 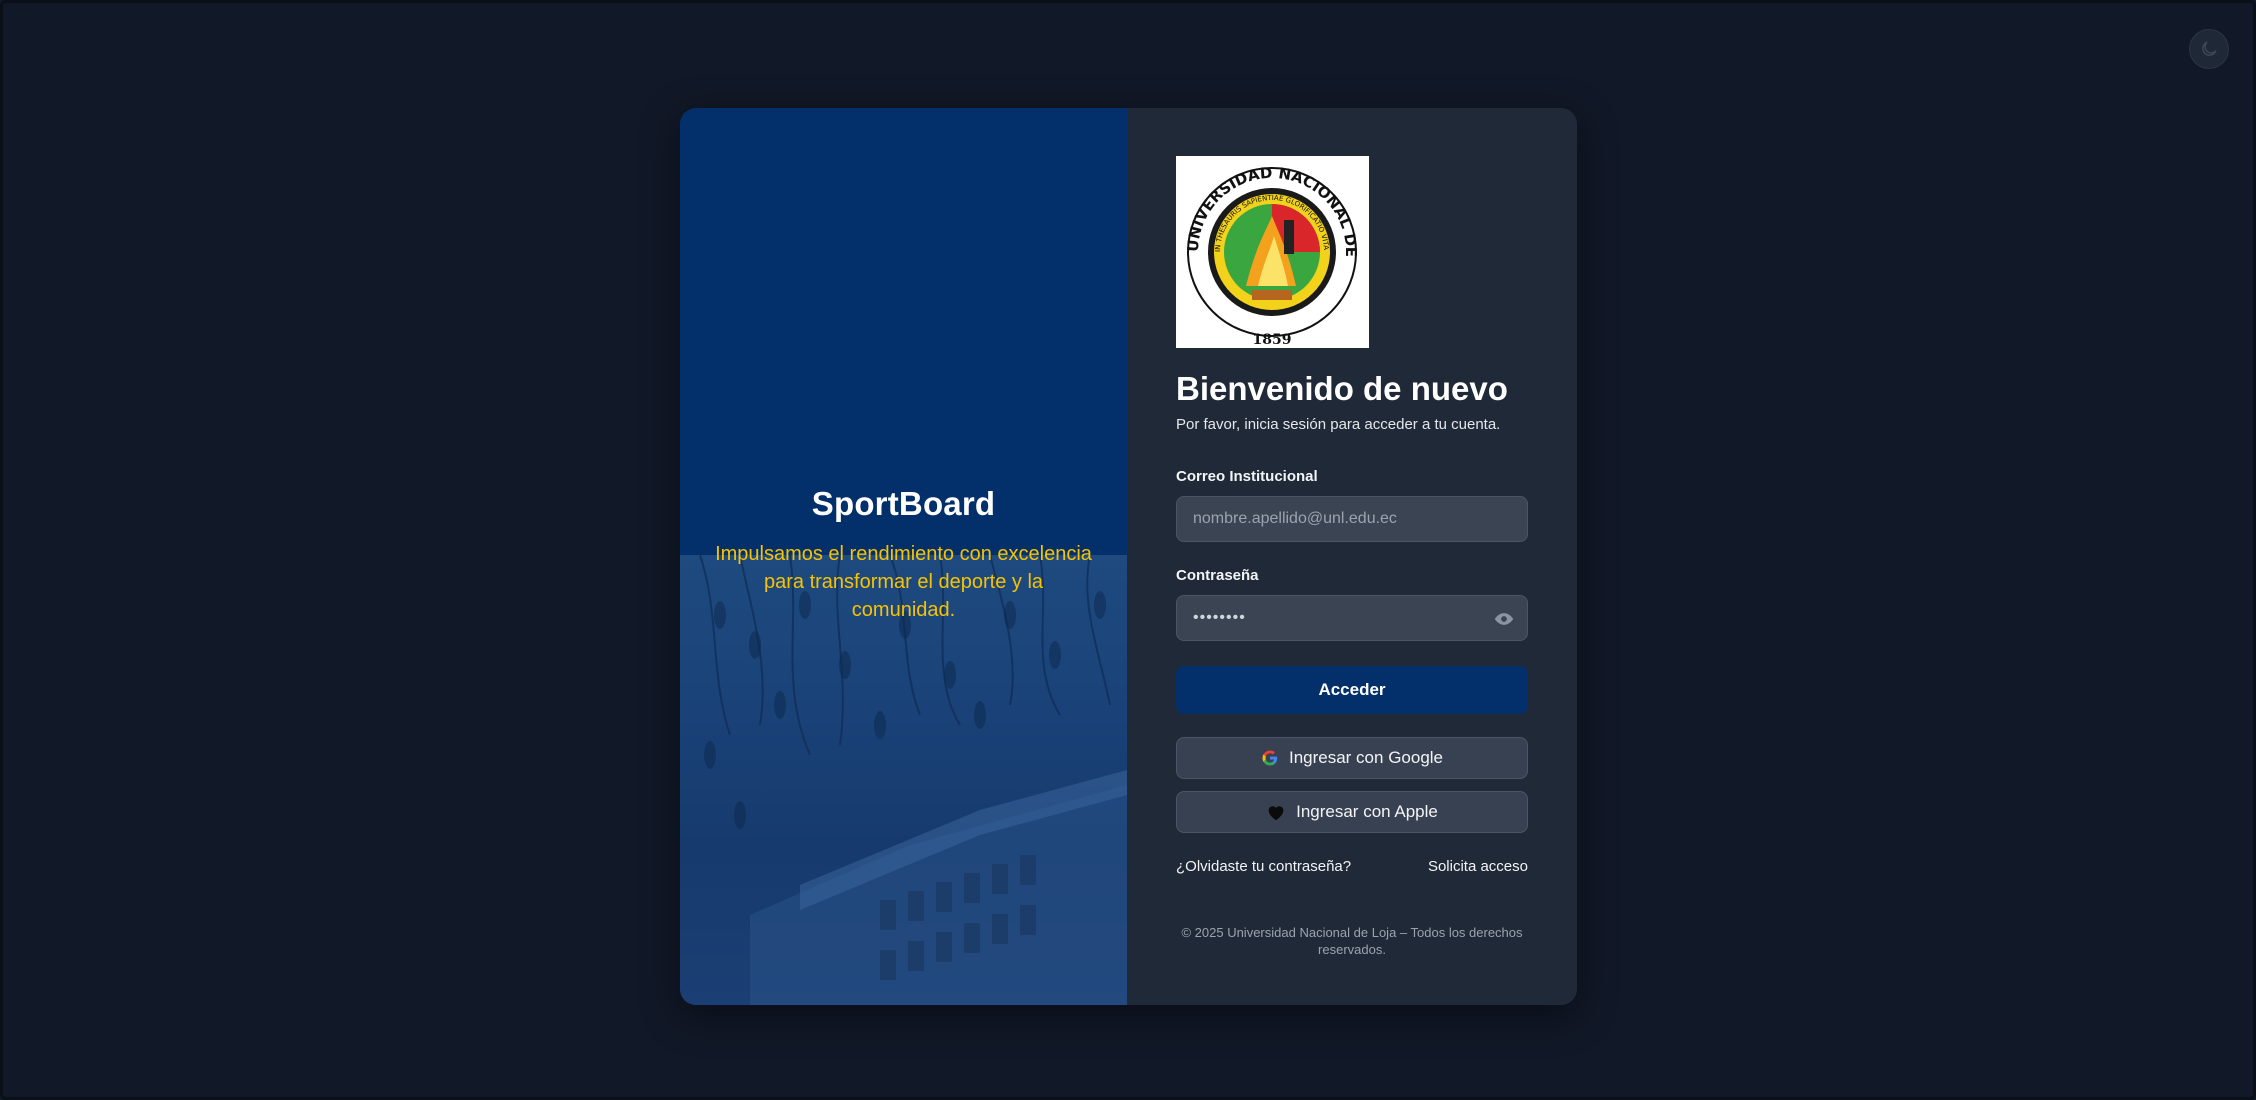 What do you see at coordinates (1352, 519) in the screenshot?
I see `email-input` at bounding box center [1352, 519].